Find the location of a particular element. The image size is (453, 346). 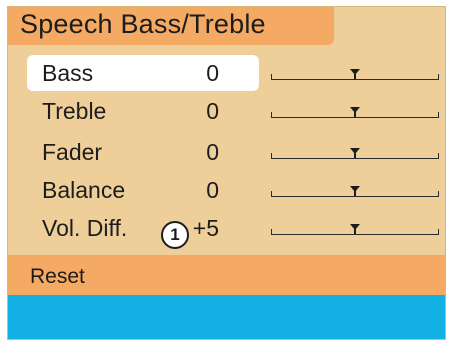

setting-label: Fader is located at coordinates (72, 152).